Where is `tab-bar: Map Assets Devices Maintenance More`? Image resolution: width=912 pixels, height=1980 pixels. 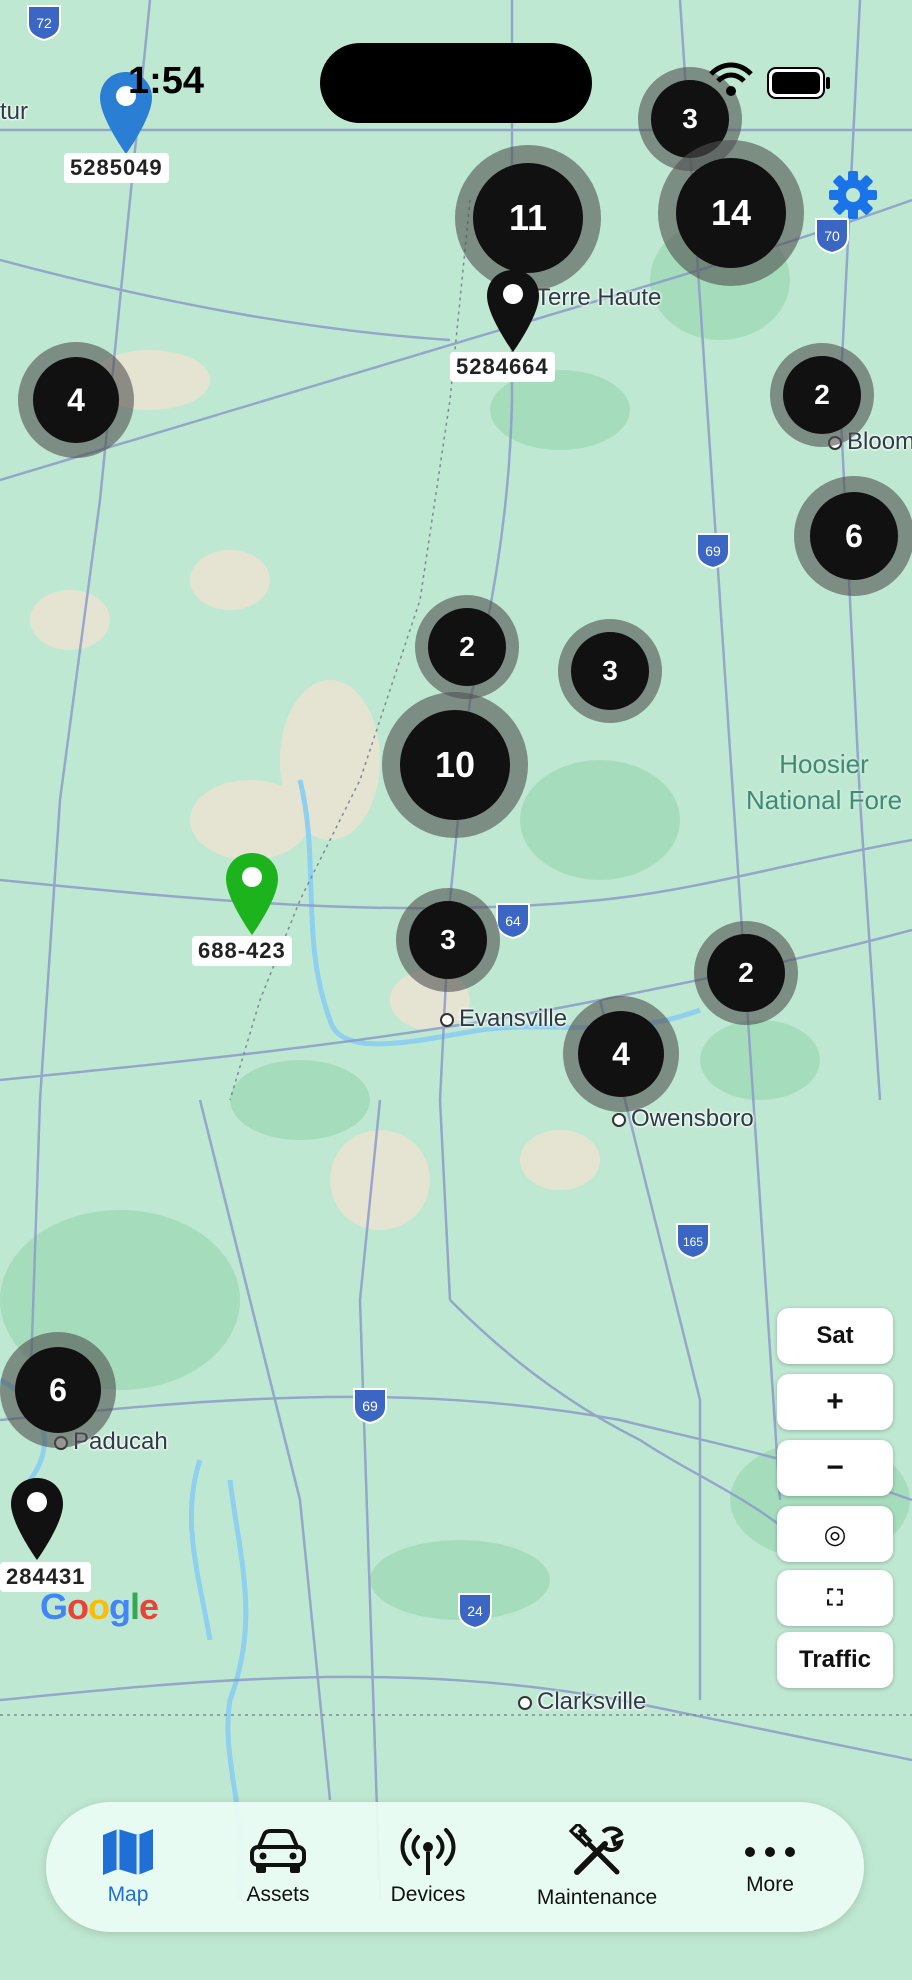 tab-bar: Map Assets Devices Maintenance More is located at coordinates (455, 1867).